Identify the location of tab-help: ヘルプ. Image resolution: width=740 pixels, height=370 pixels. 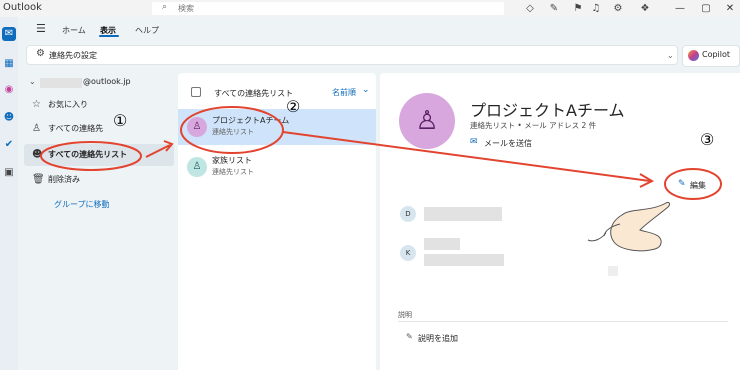
(147, 30).